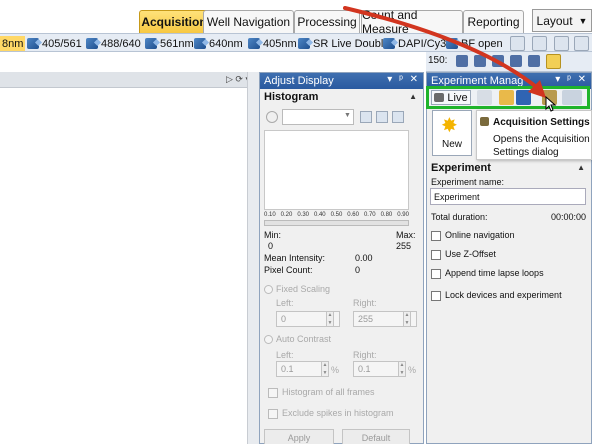  Describe the element at coordinates (386, 215) in the screenshot. I see `tick-label: 0.80` at that location.